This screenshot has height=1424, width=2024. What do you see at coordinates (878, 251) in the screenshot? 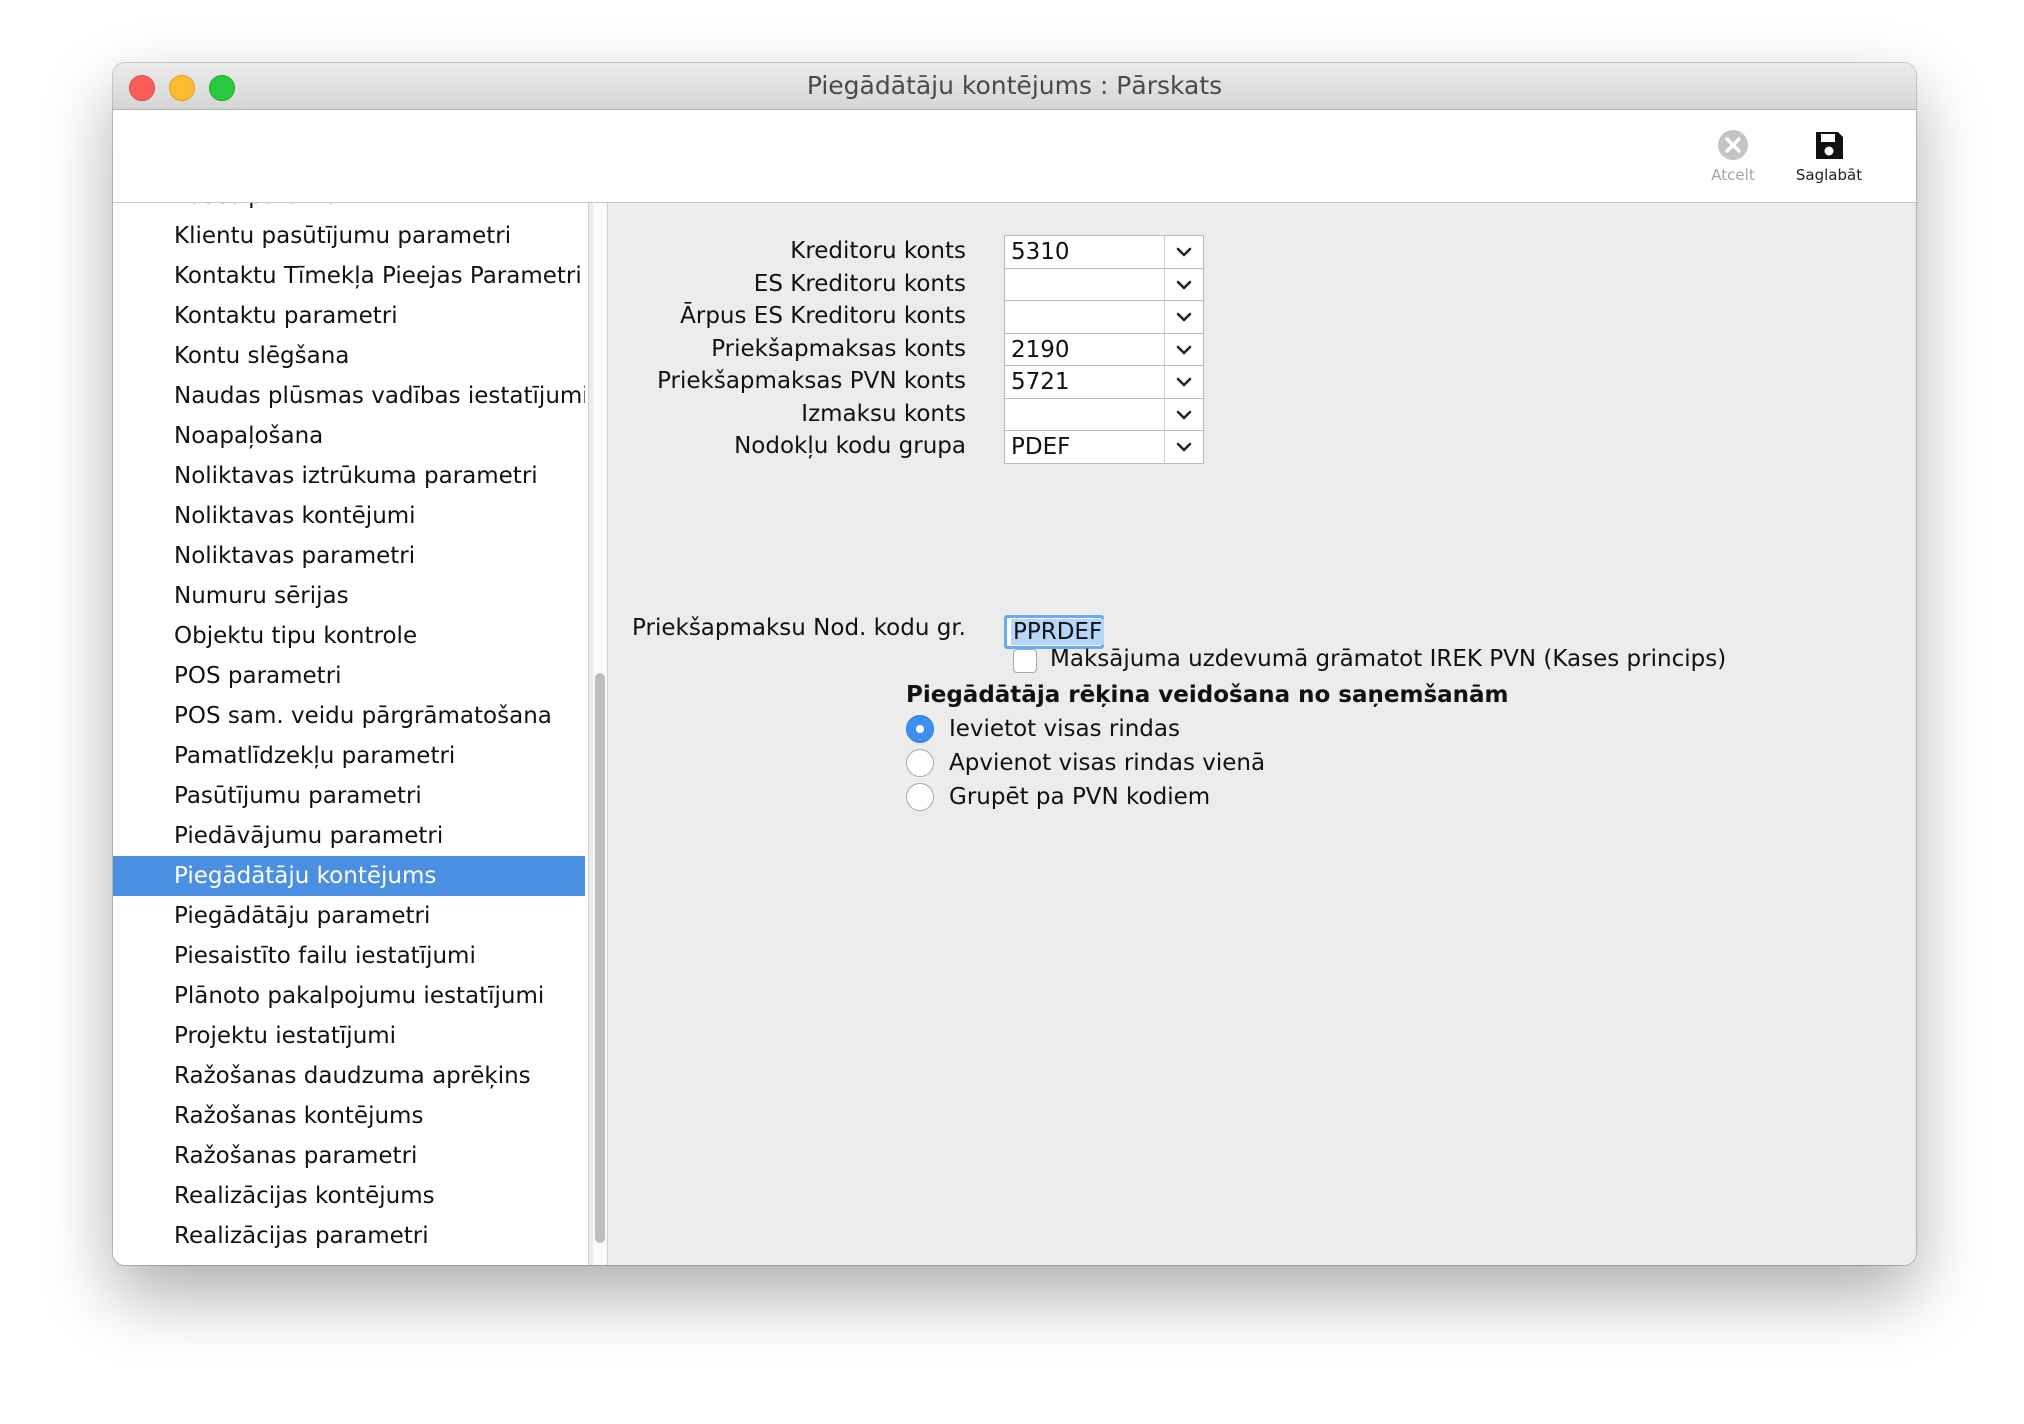
I see `field-label: Kreditoru konts` at bounding box center [878, 251].